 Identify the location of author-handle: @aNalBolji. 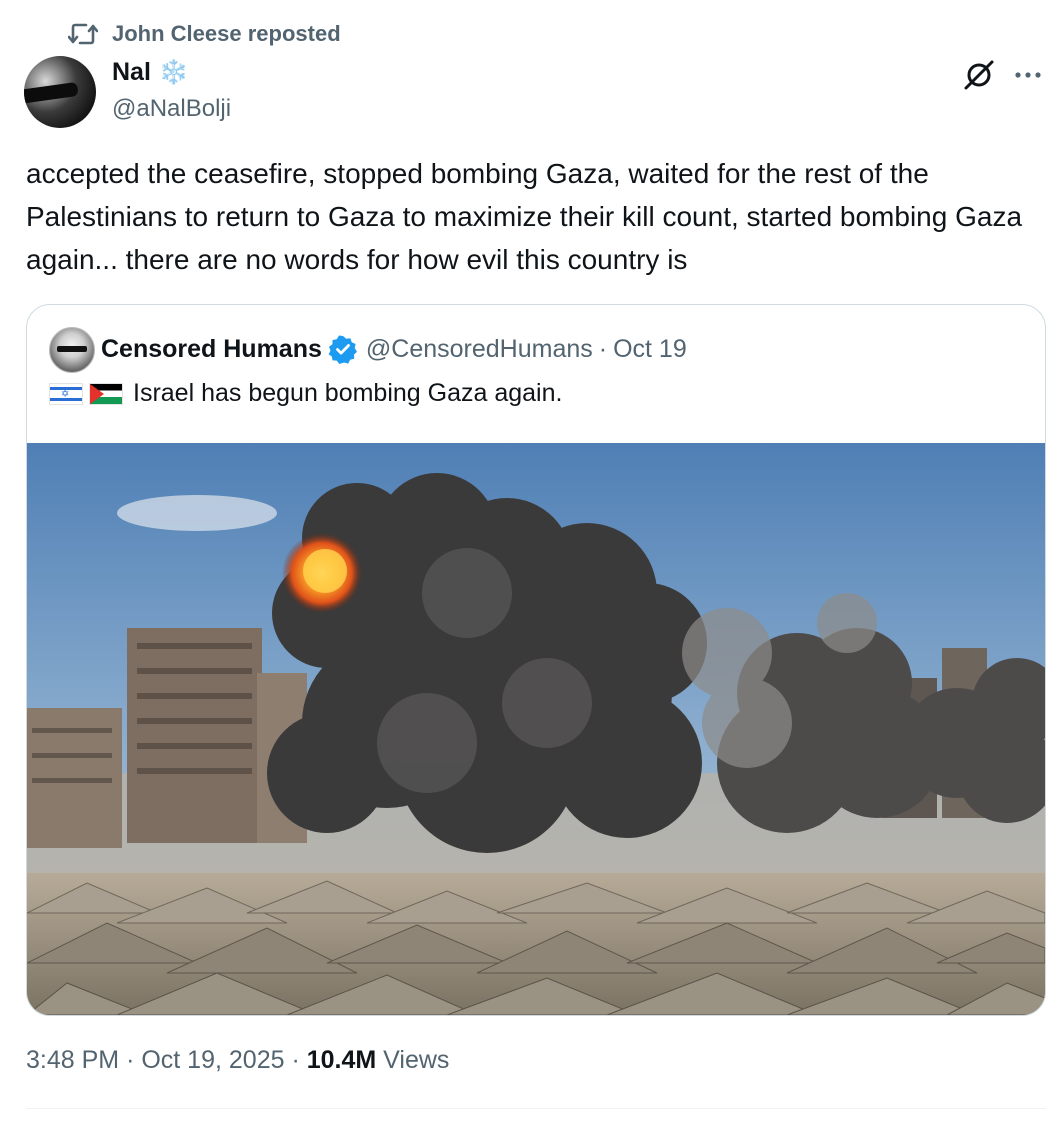
(171, 109).